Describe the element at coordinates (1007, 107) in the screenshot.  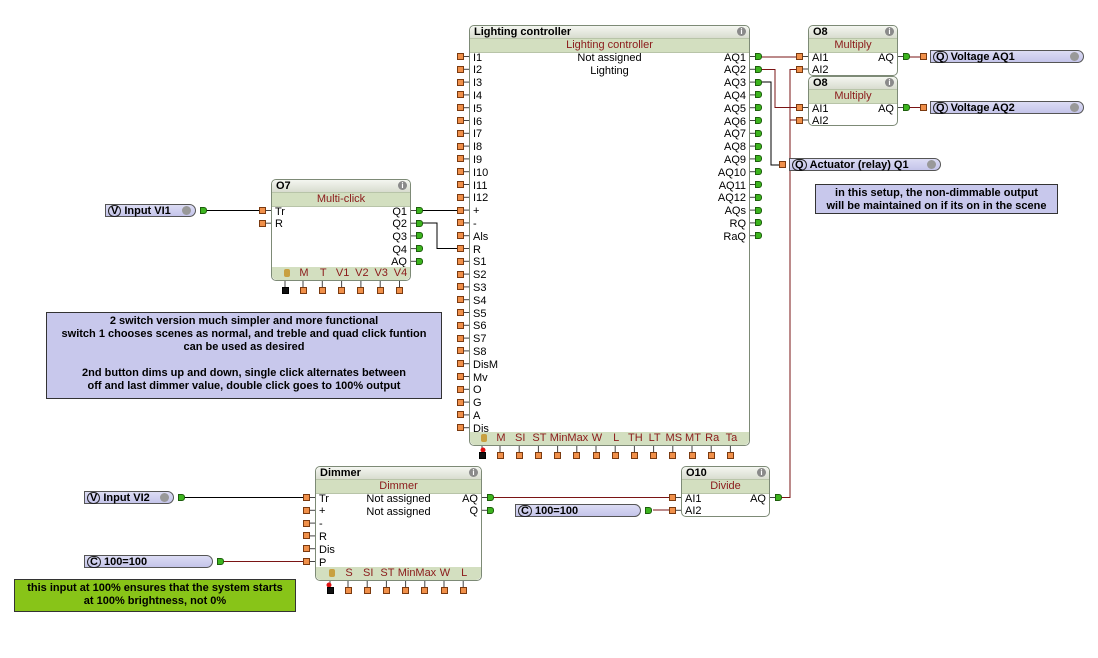
I see `terminal-voltage-aq2: Q Voltage AQ2` at that location.